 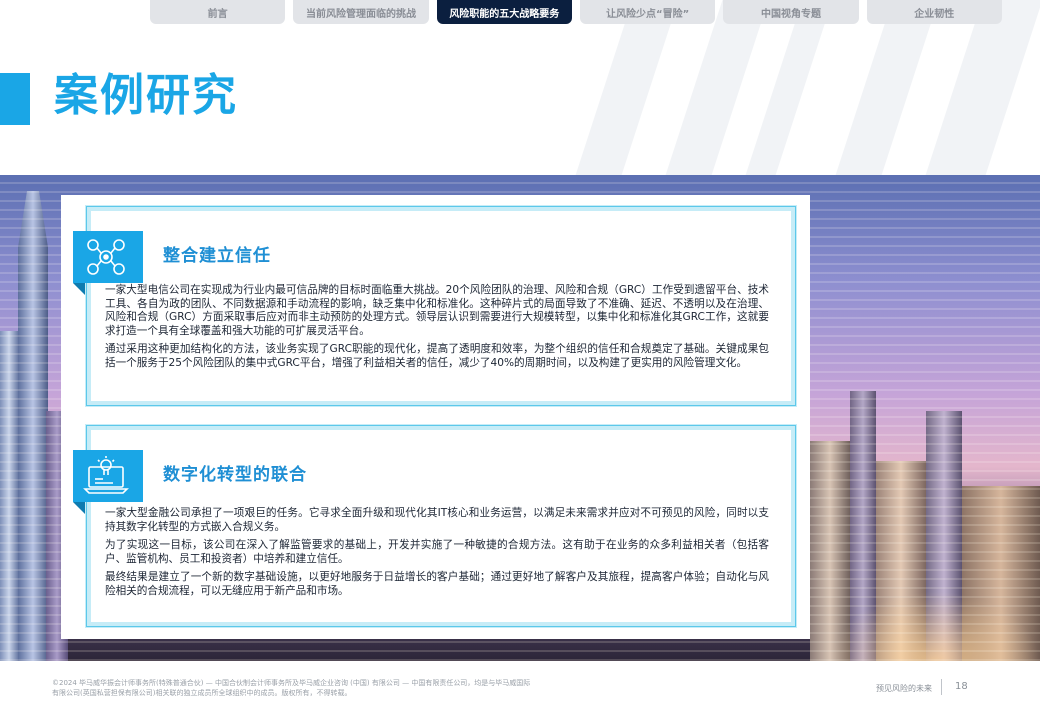 I want to click on report-tagline: 预见风险的未来, so click(x=904, y=688).